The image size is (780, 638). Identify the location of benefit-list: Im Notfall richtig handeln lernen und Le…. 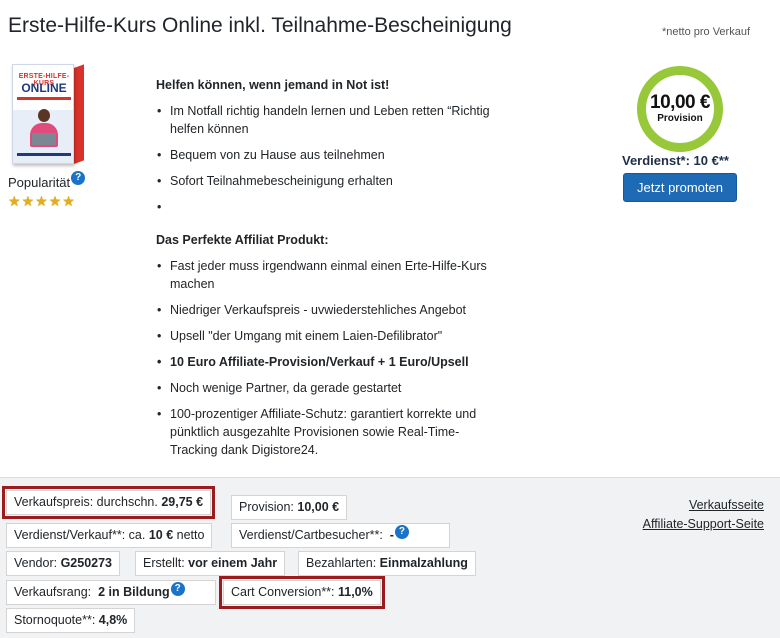
(328, 159).